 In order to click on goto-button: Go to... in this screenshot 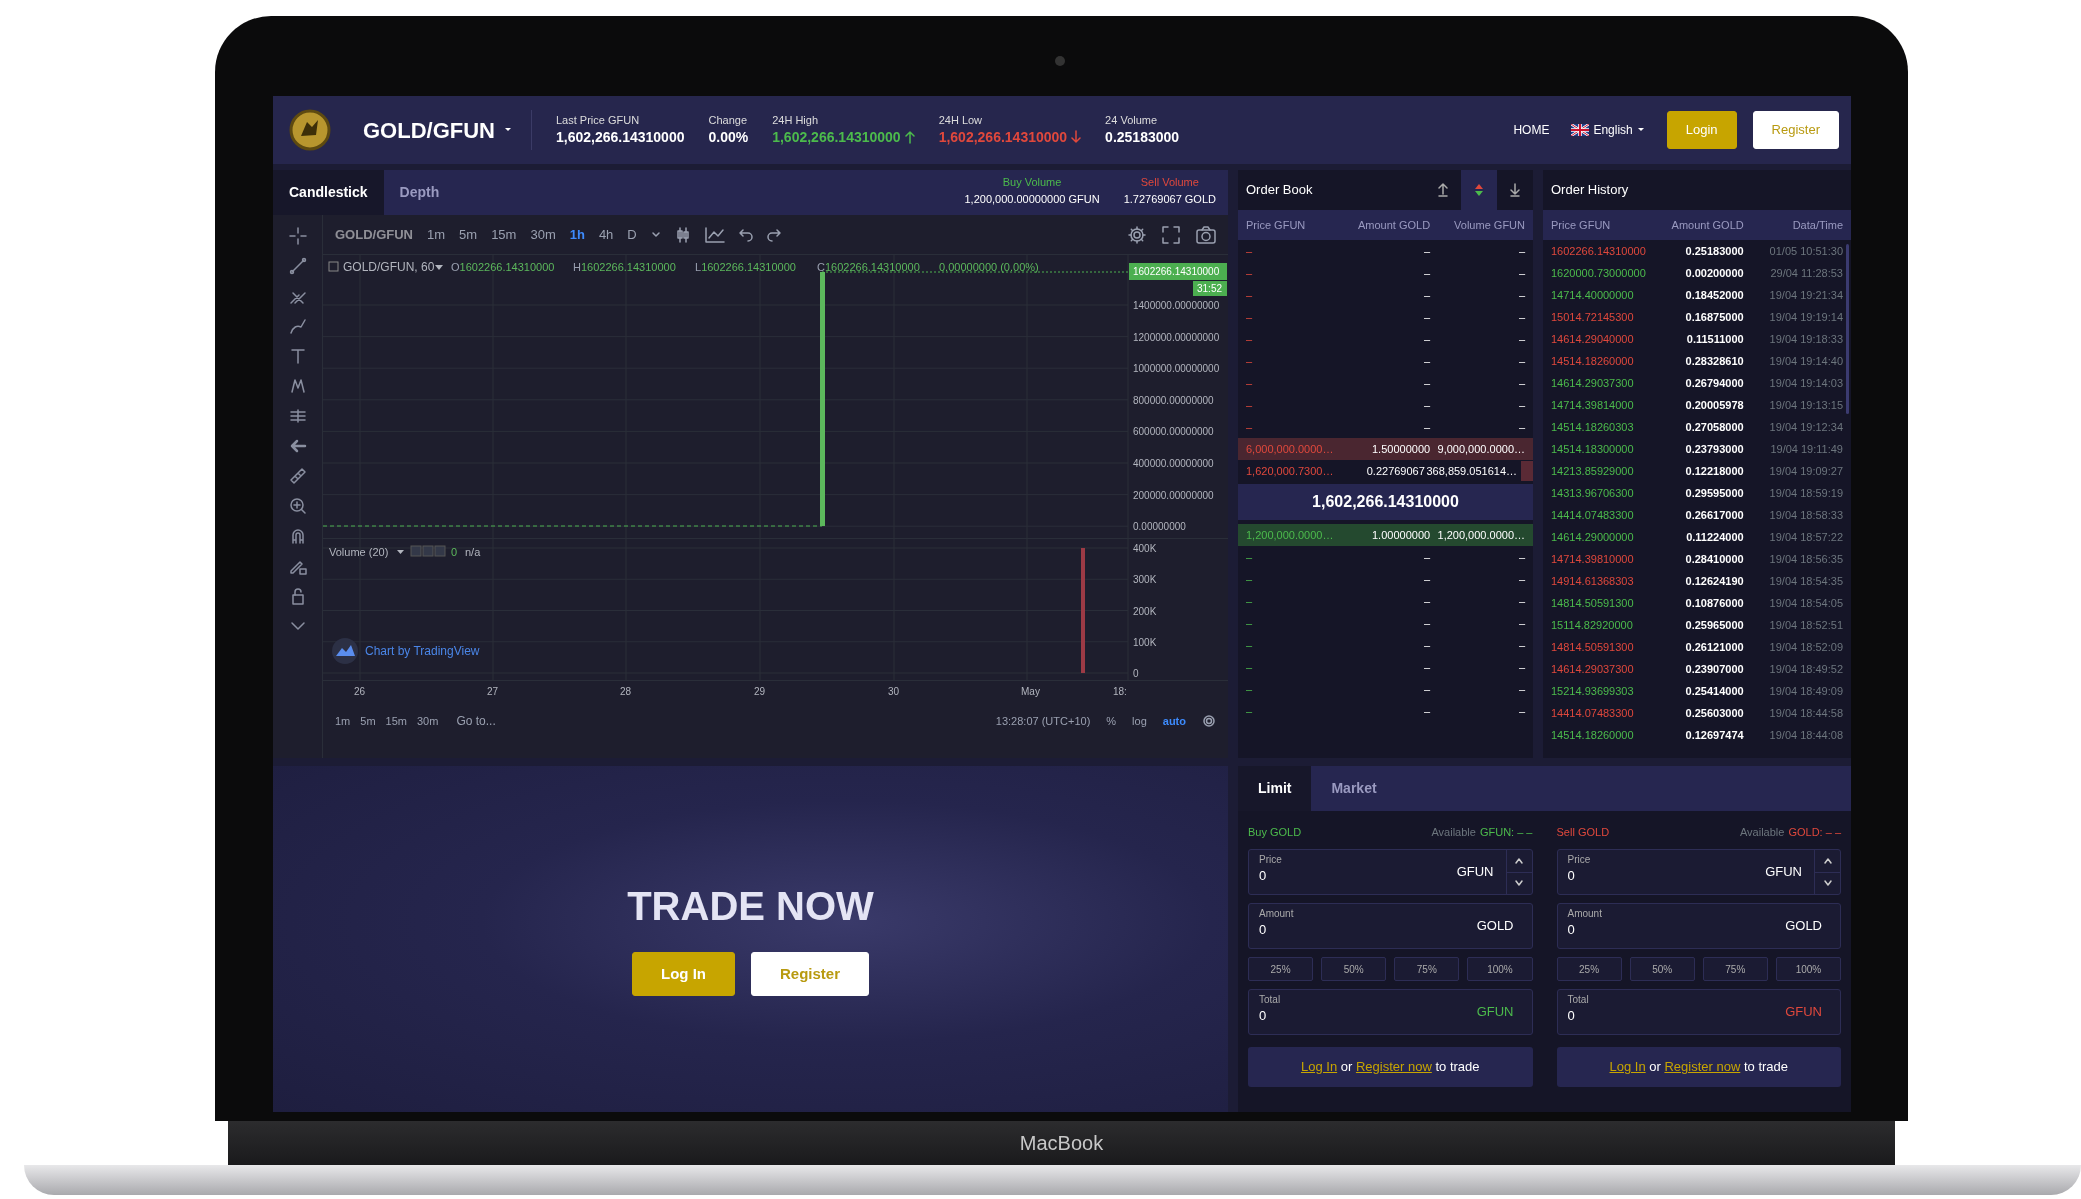, I will do `click(476, 721)`.